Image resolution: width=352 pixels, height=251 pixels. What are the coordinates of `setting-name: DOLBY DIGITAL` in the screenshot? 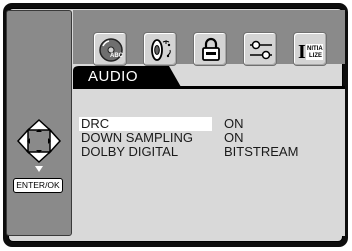 It's located at (130, 151).